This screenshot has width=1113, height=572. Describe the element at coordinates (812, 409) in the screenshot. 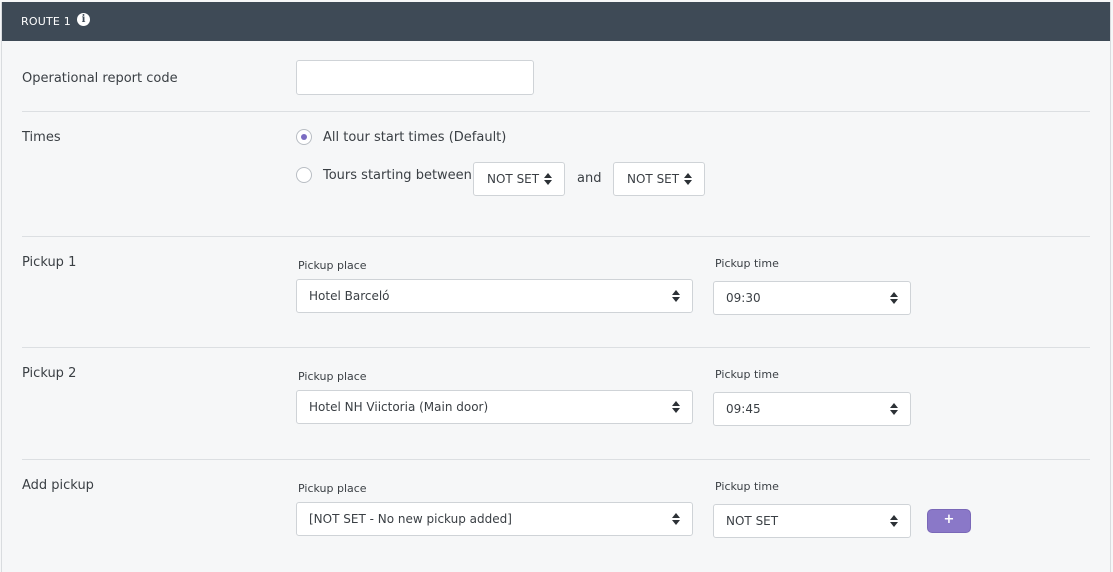

I see `pickup-2-time-select: 09:45` at that location.